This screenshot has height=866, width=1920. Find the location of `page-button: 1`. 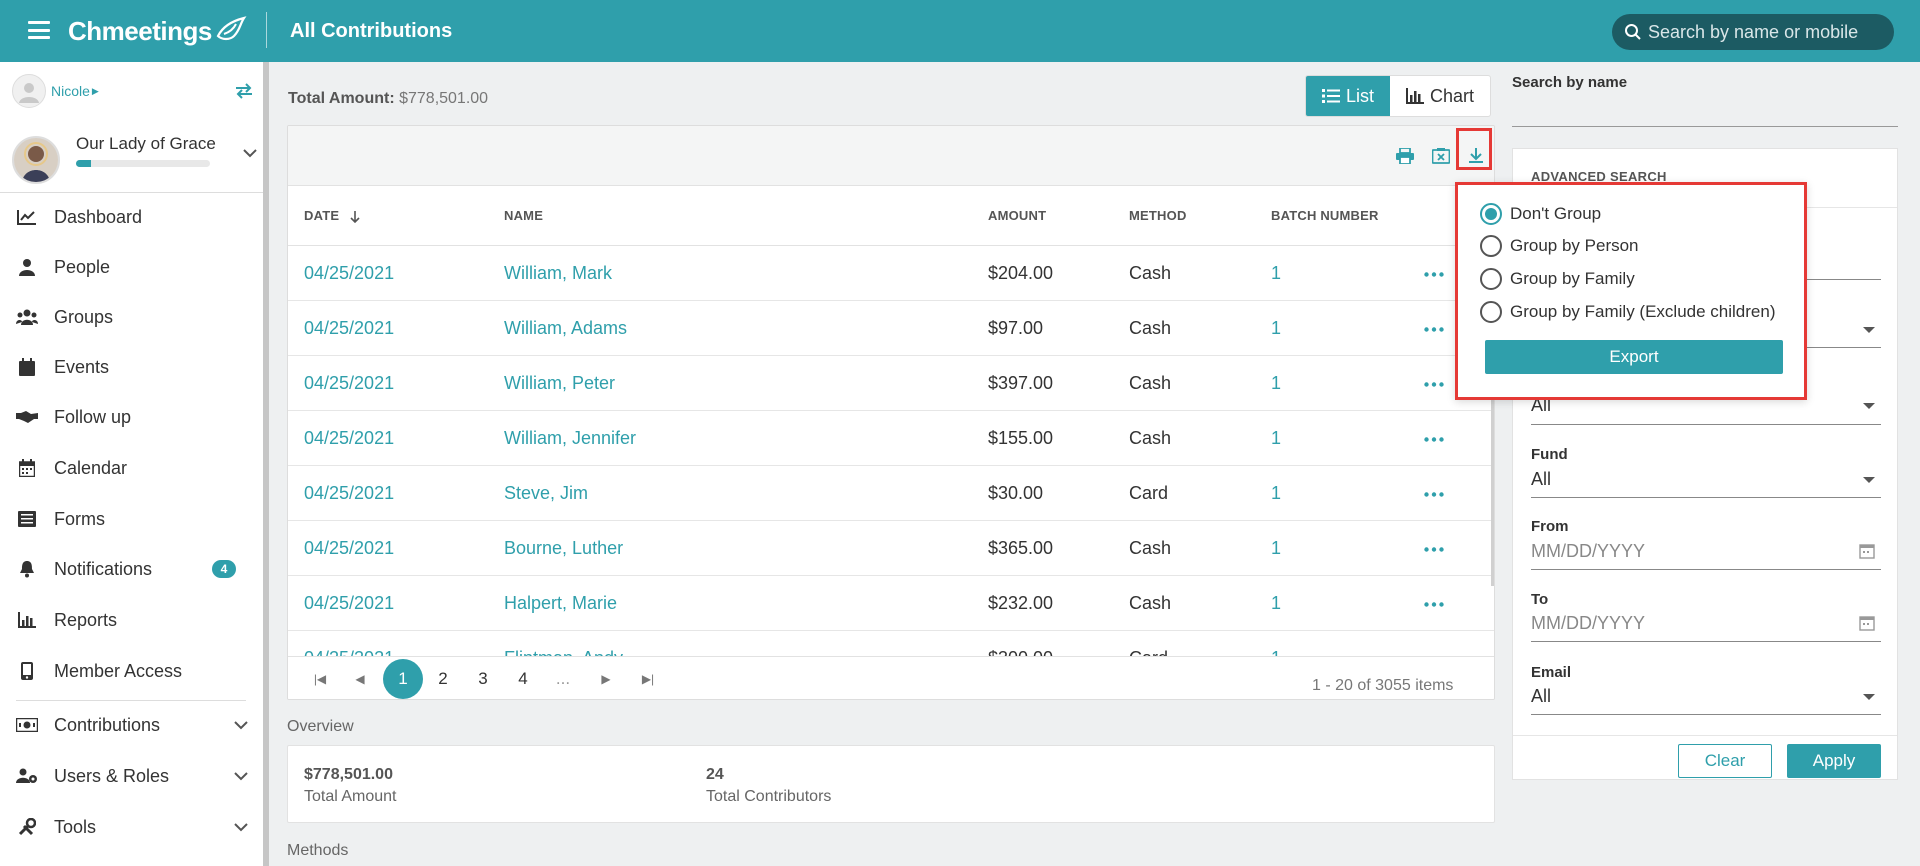

page-button: 1 is located at coordinates (403, 679).